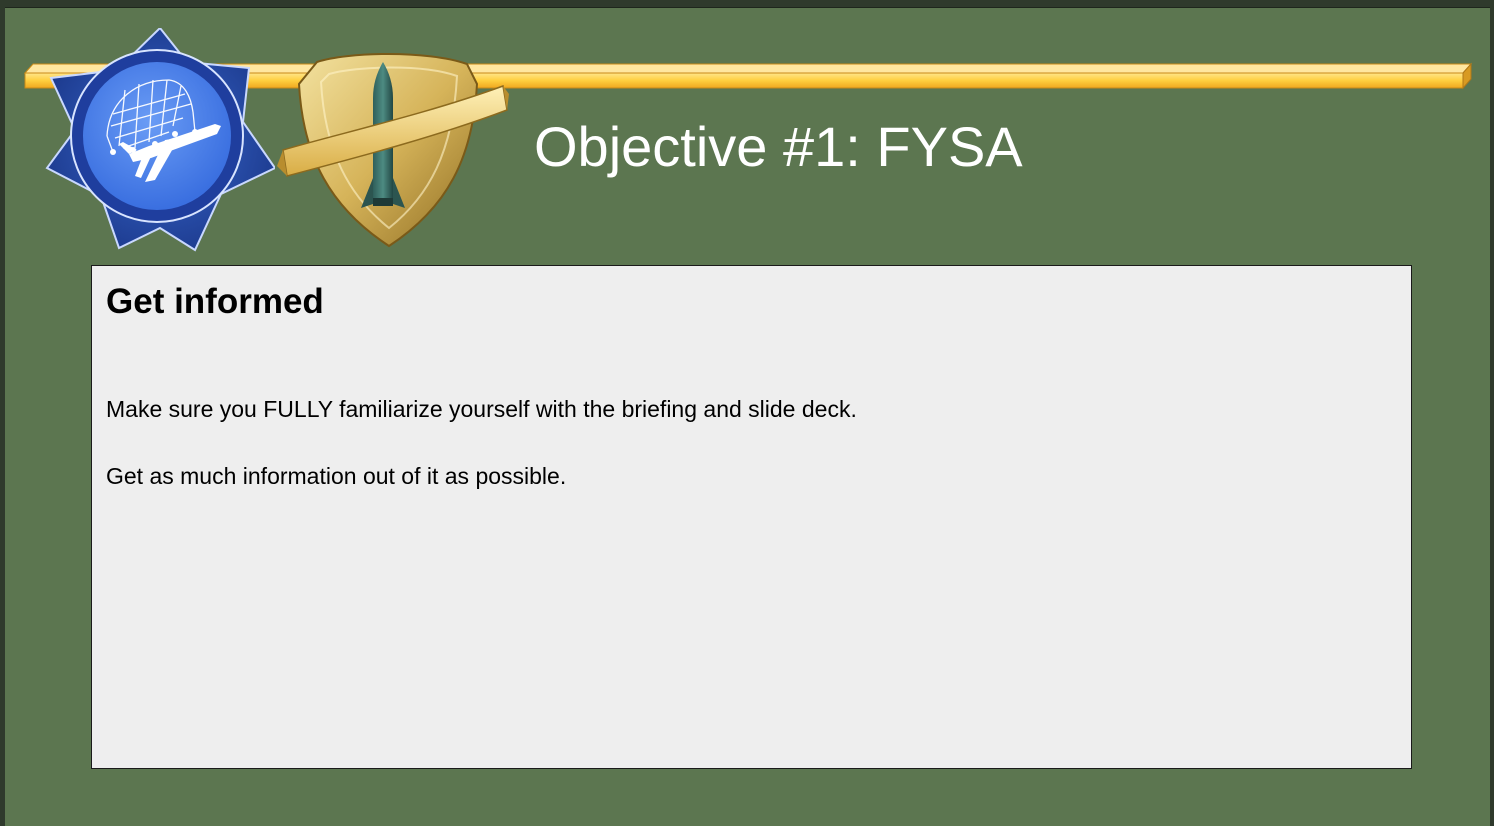 The image size is (1494, 826). What do you see at coordinates (778, 146) in the screenshot?
I see `slide-title: Objective #1: FYSA` at bounding box center [778, 146].